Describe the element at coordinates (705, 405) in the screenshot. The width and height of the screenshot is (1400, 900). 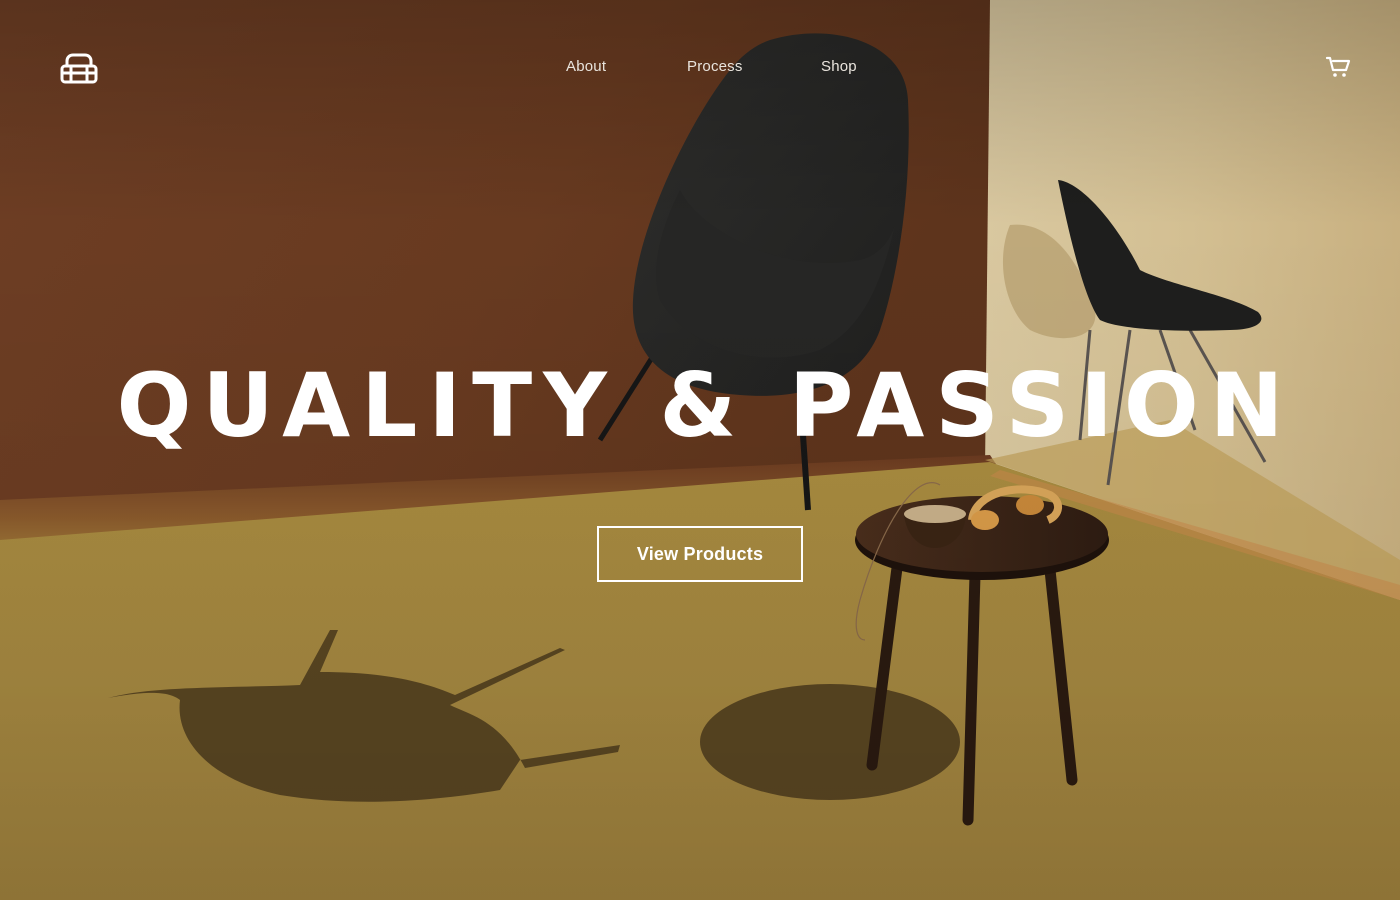
I see `hero-headline: QUALITY & PASSION` at that location.